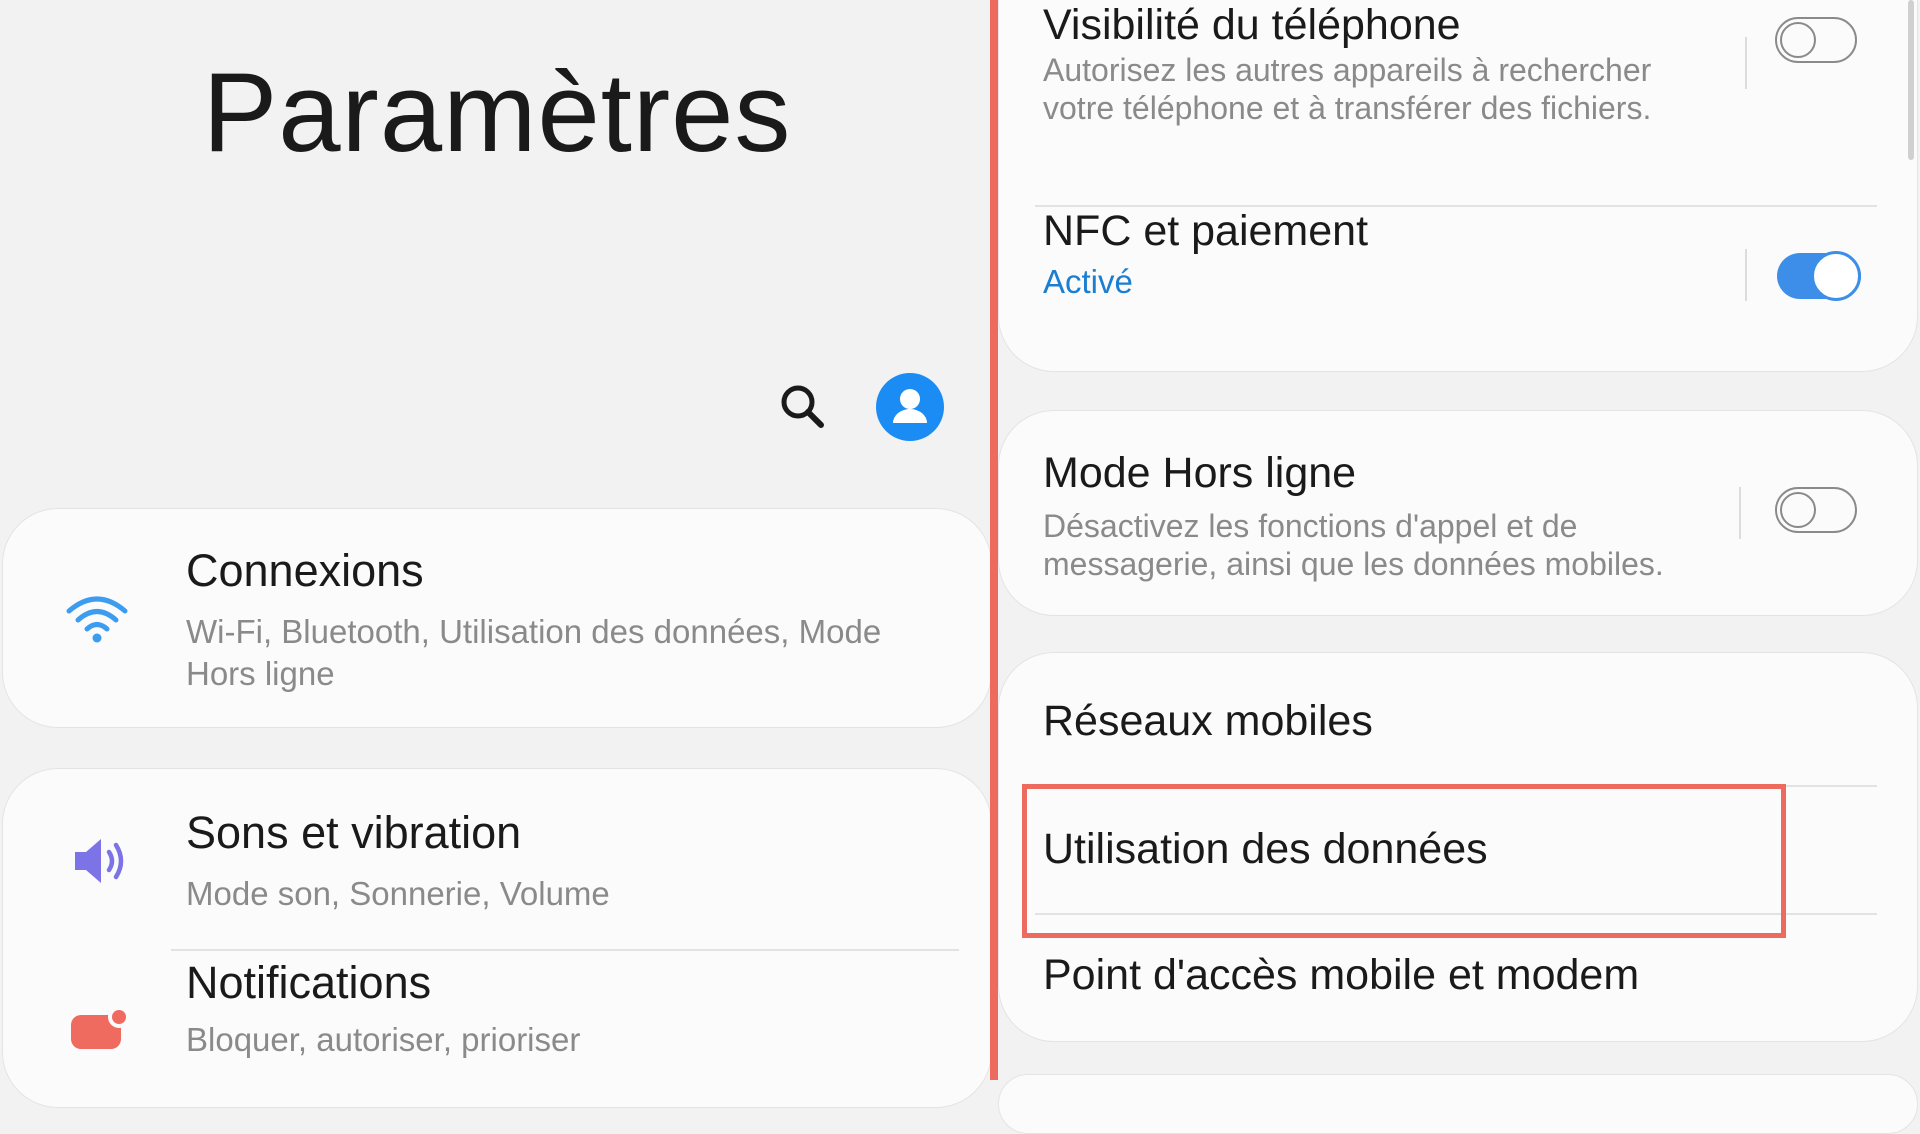 This screenshot has width=1920, height=1134. I want to click on mobile-networks-label: Réseaux mobiles, so click(1208, 721).